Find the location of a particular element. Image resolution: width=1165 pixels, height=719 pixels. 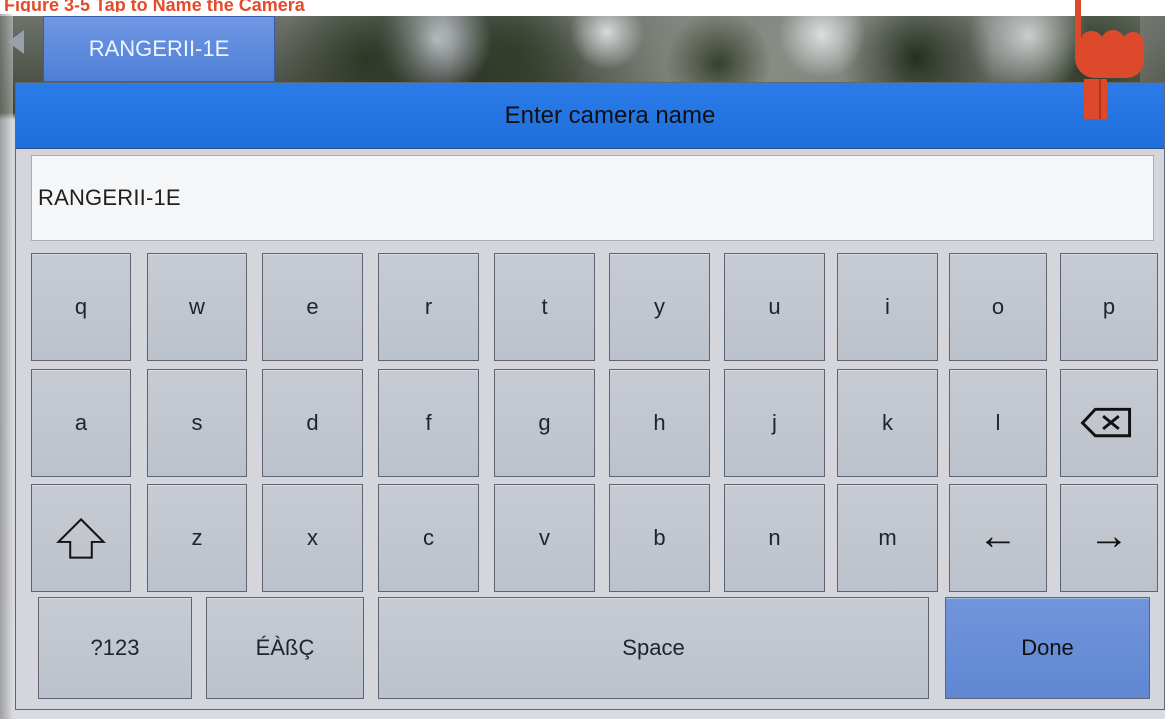

key-s: s is located at coordinates (197, 423).